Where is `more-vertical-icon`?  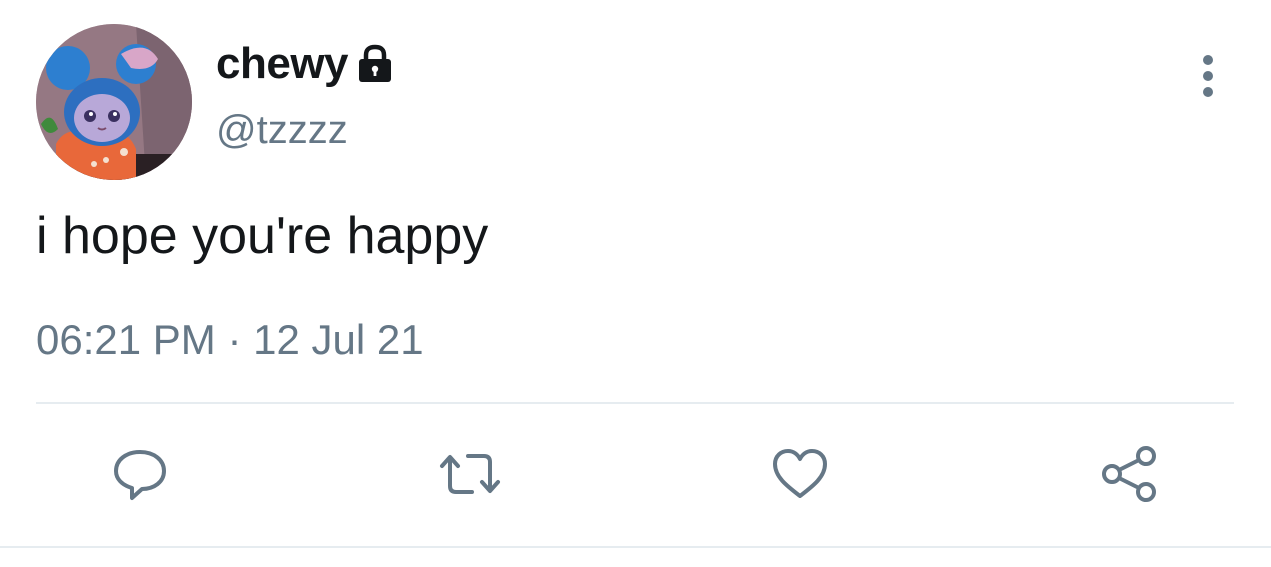
more-vertical-icon is located at coordinates (1208, 76).